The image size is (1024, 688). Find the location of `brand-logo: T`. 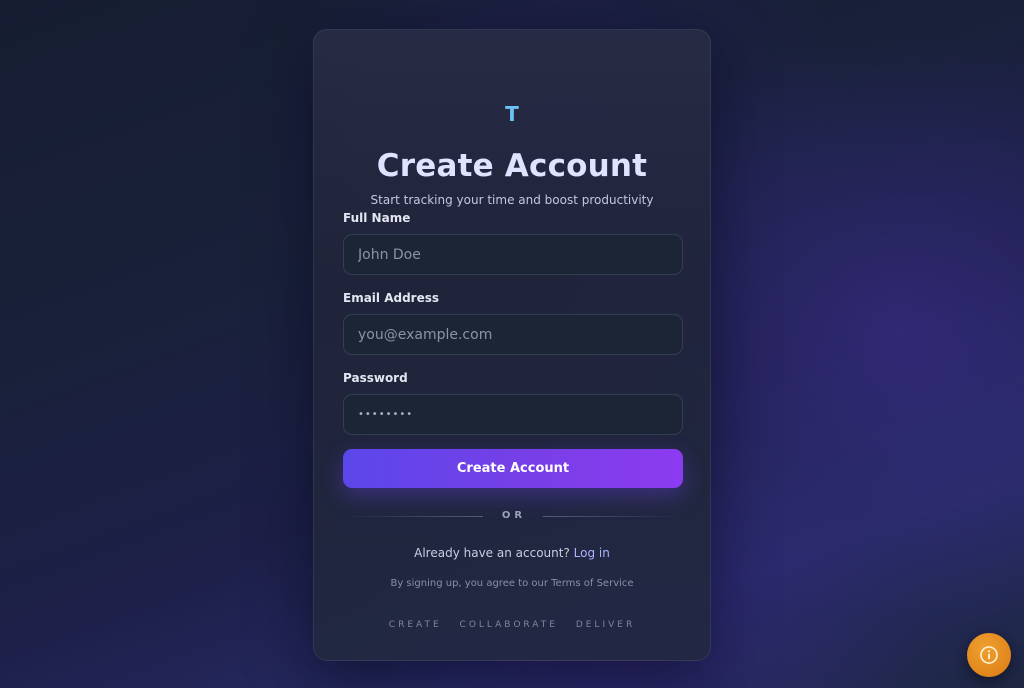

brand-logo: T is located at coordinates (512, 114).